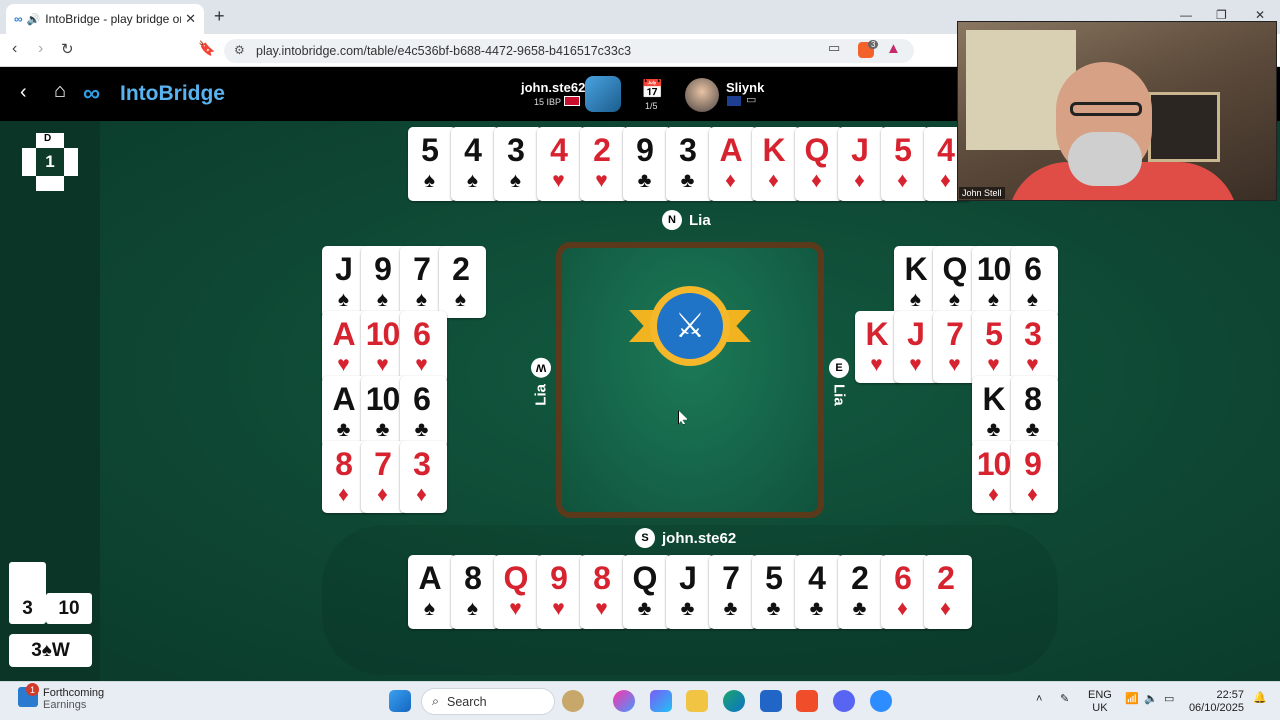 This screenshot has width=1280, height=720. I want to click on back-chevron-icon: ‹, so click(23, 92).